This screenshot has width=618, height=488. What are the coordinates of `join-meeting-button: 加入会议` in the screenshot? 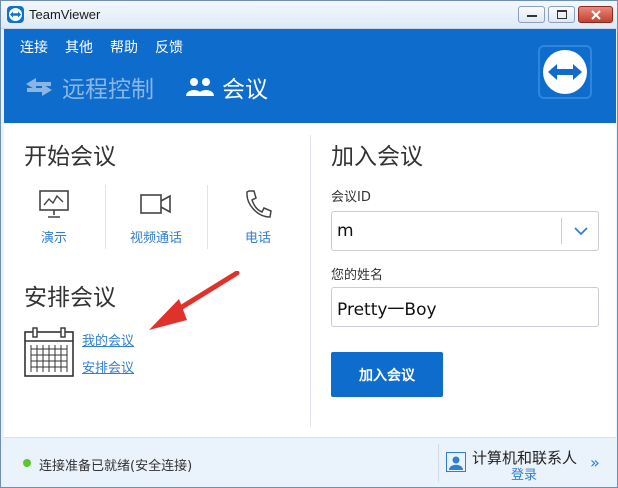 It's located at (387, 374).